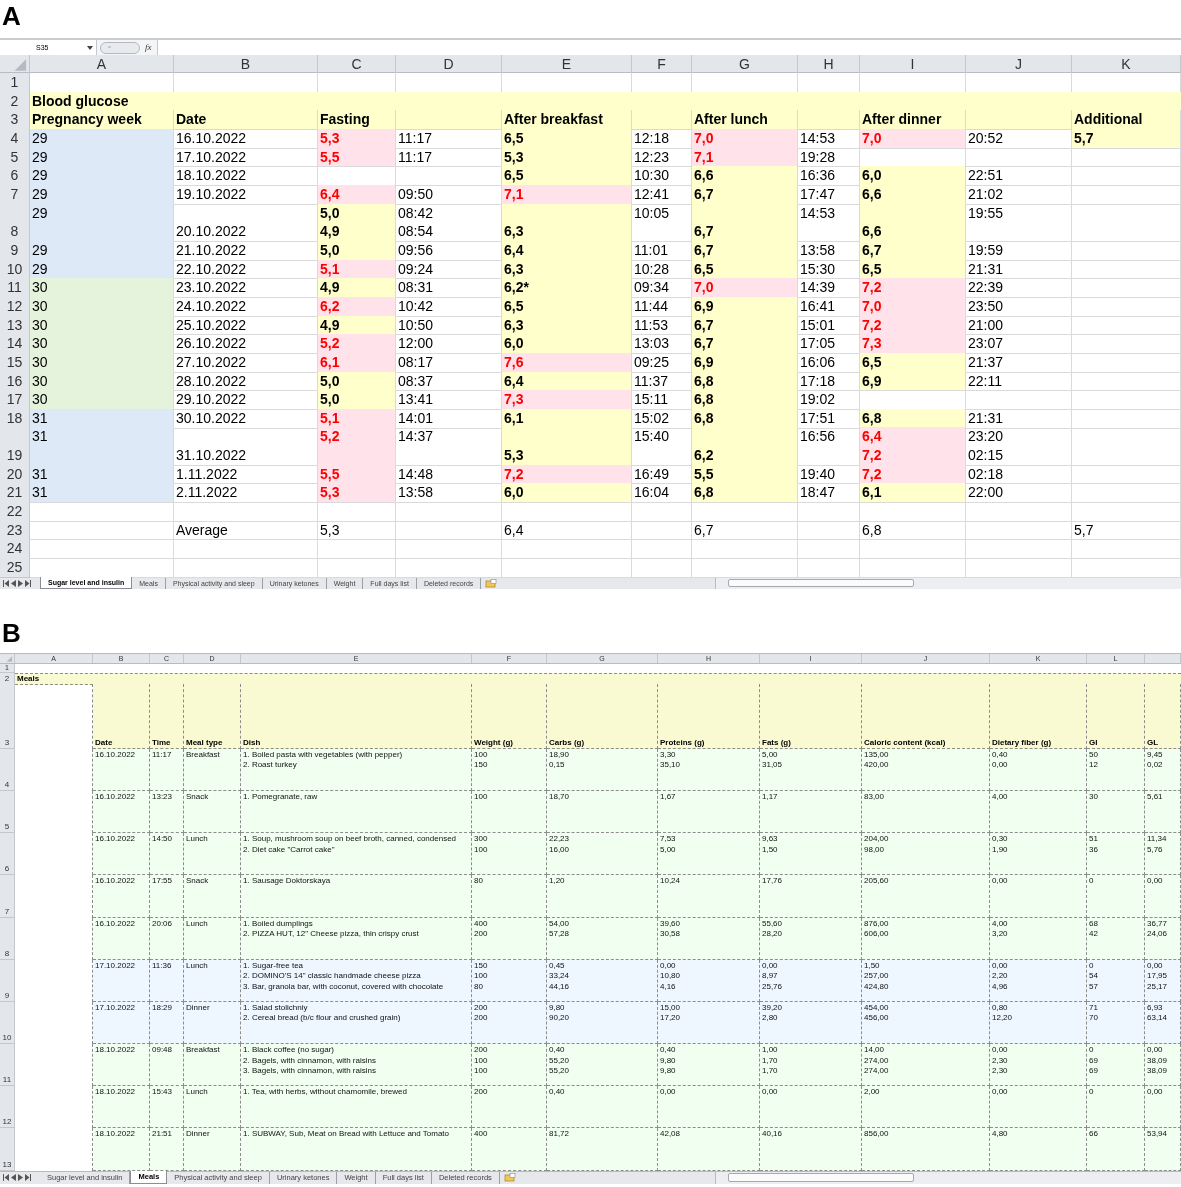 This screenshot has height=1187, width=1181. What do you see at coordinates (745, 157) in the screenshot?
I see `reading-cell: 7,1` at bounding box center [745, 157].